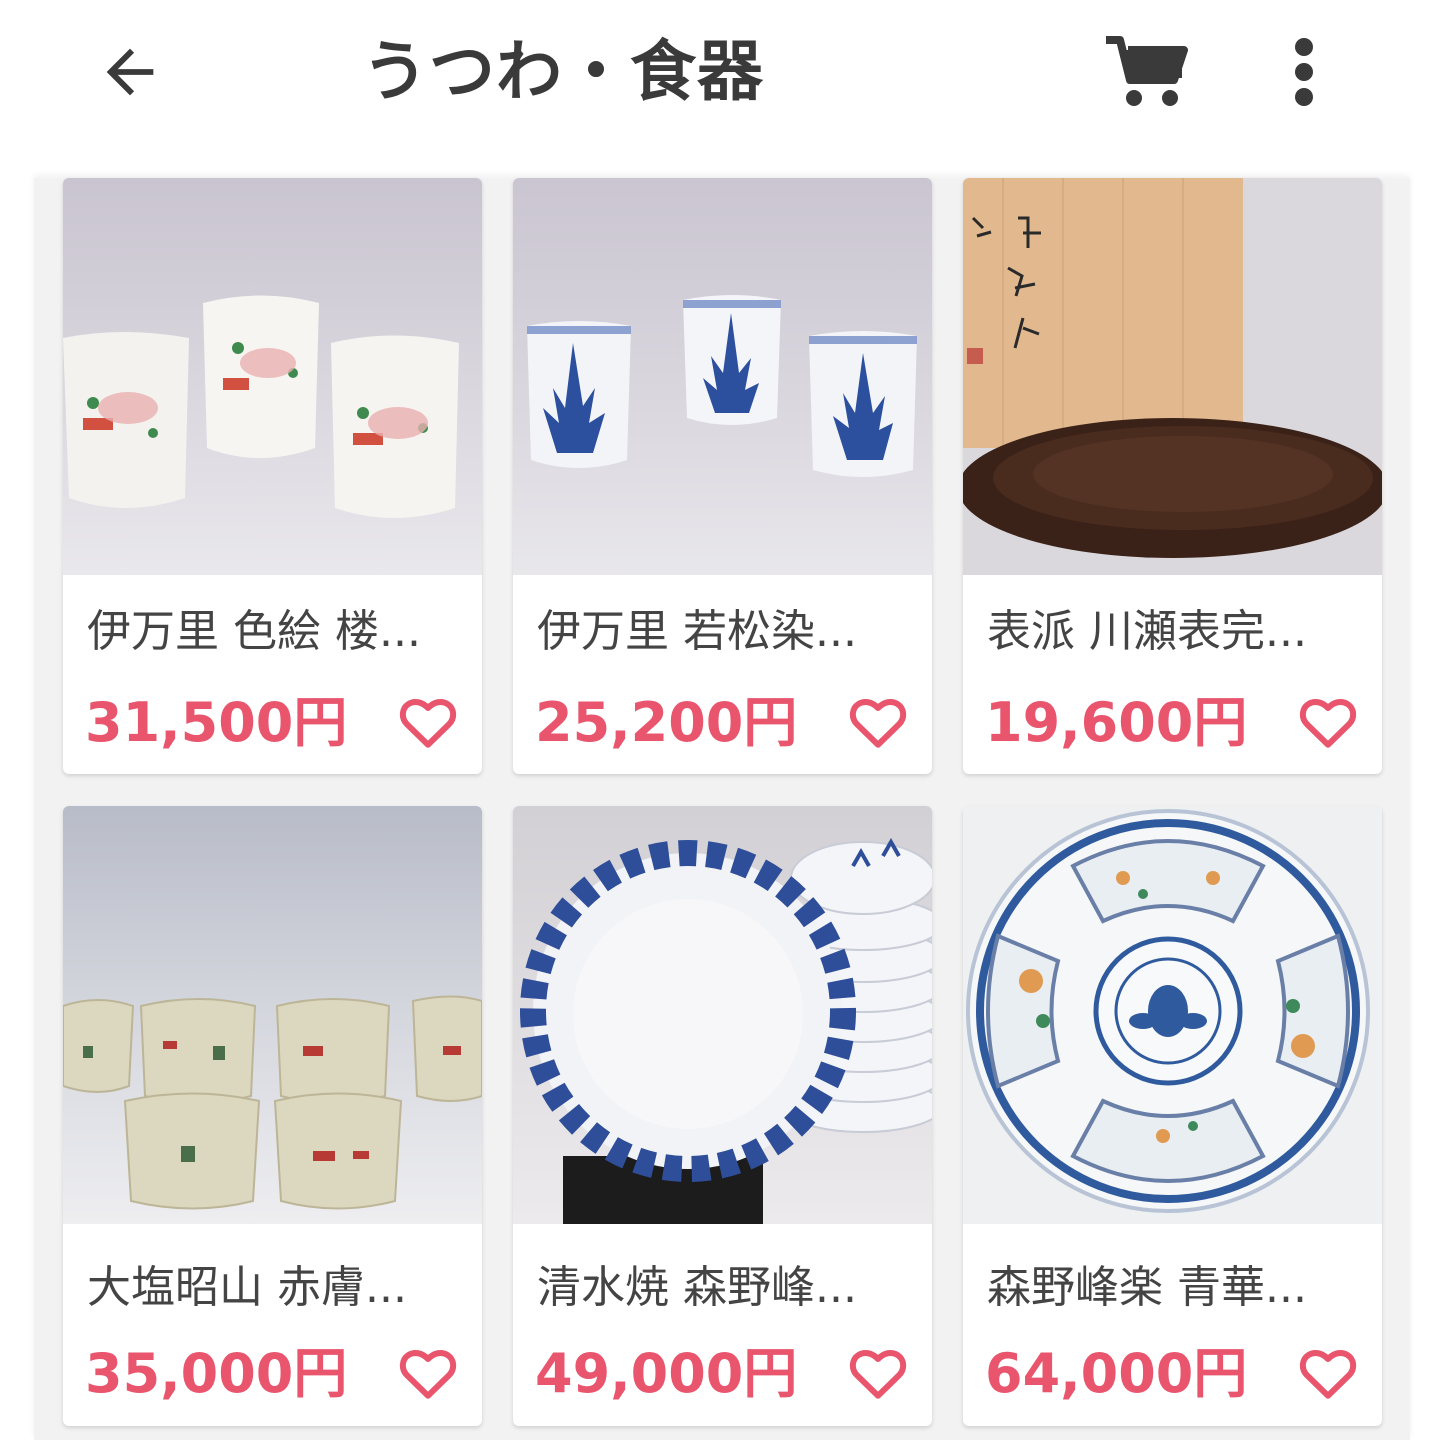 Image resolution: width=1440 pixels, height=1440 pixels. I want to click on product-card: 伊万里 色絵 楼... 31,500円, so click(272, 476).